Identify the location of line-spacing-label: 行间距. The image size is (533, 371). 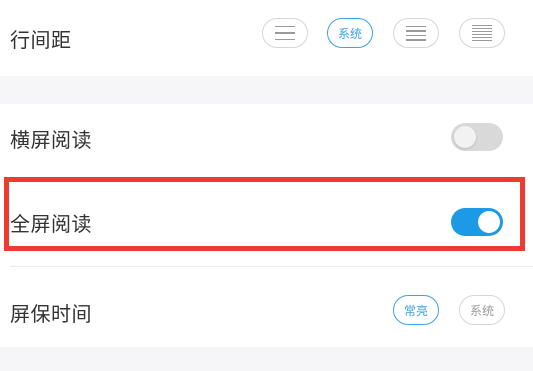
(41, 40).